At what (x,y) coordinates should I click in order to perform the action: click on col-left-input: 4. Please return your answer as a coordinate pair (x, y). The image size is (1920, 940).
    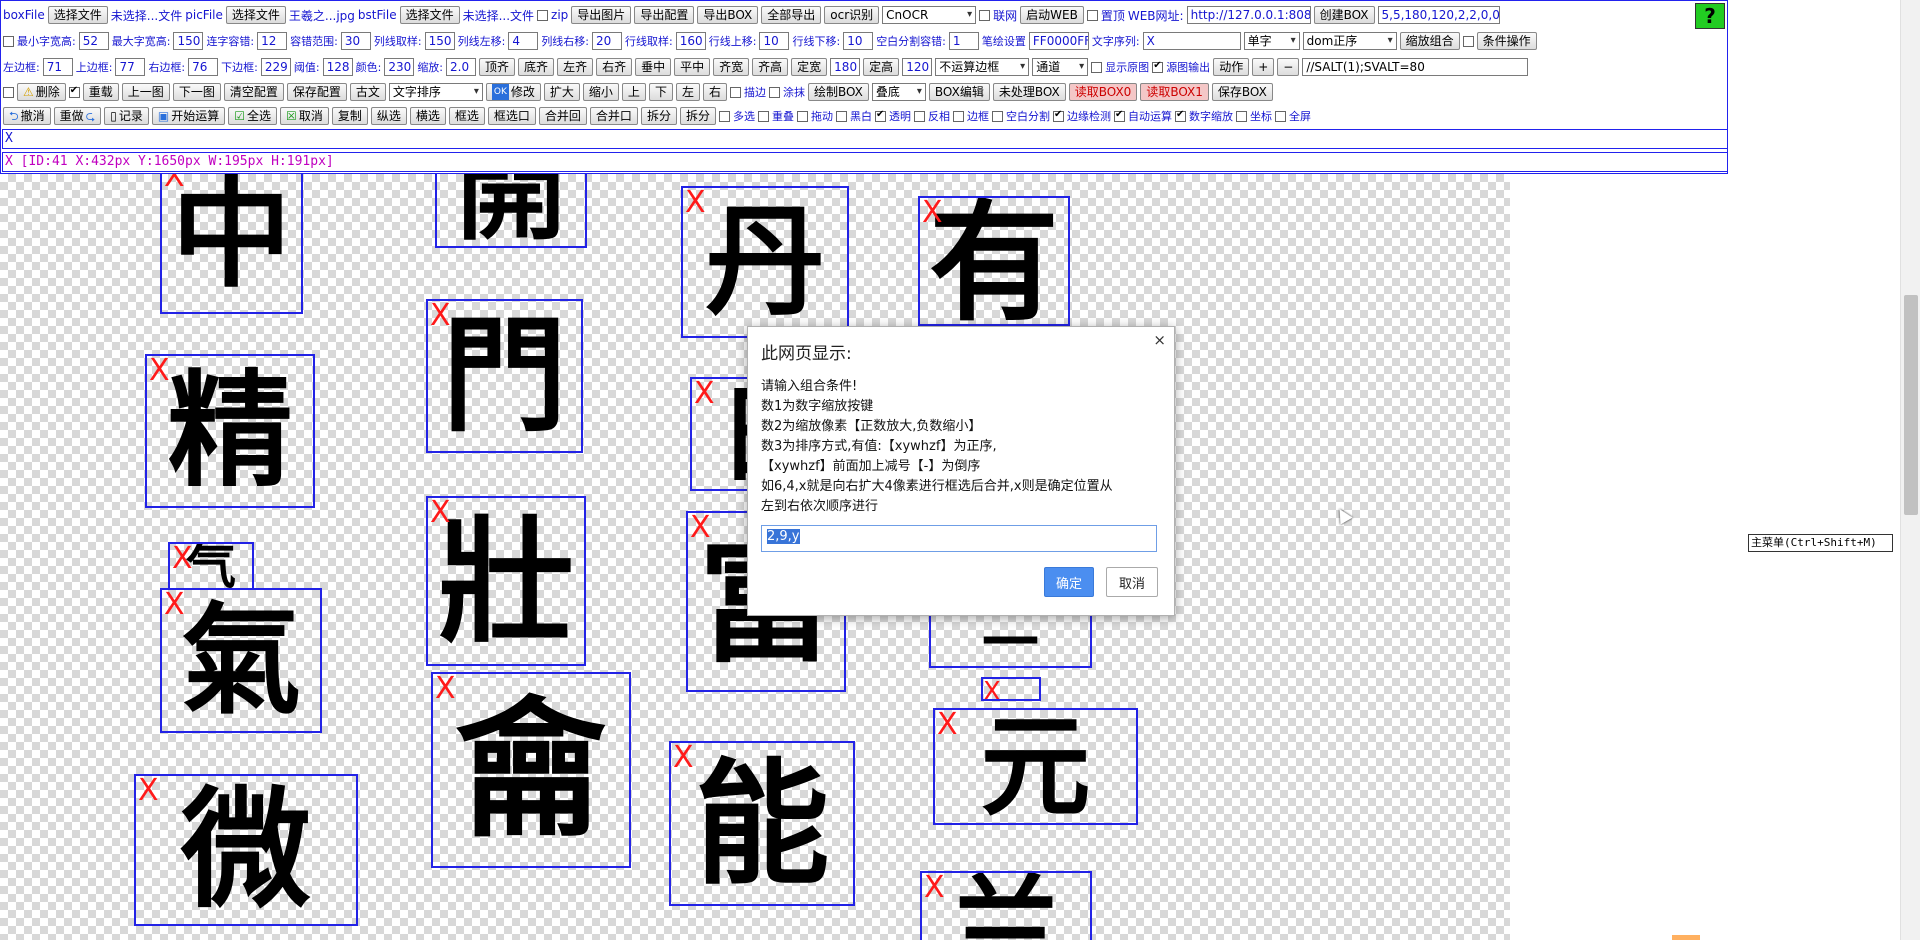
    Looking at the image, I should click on (523, 41).